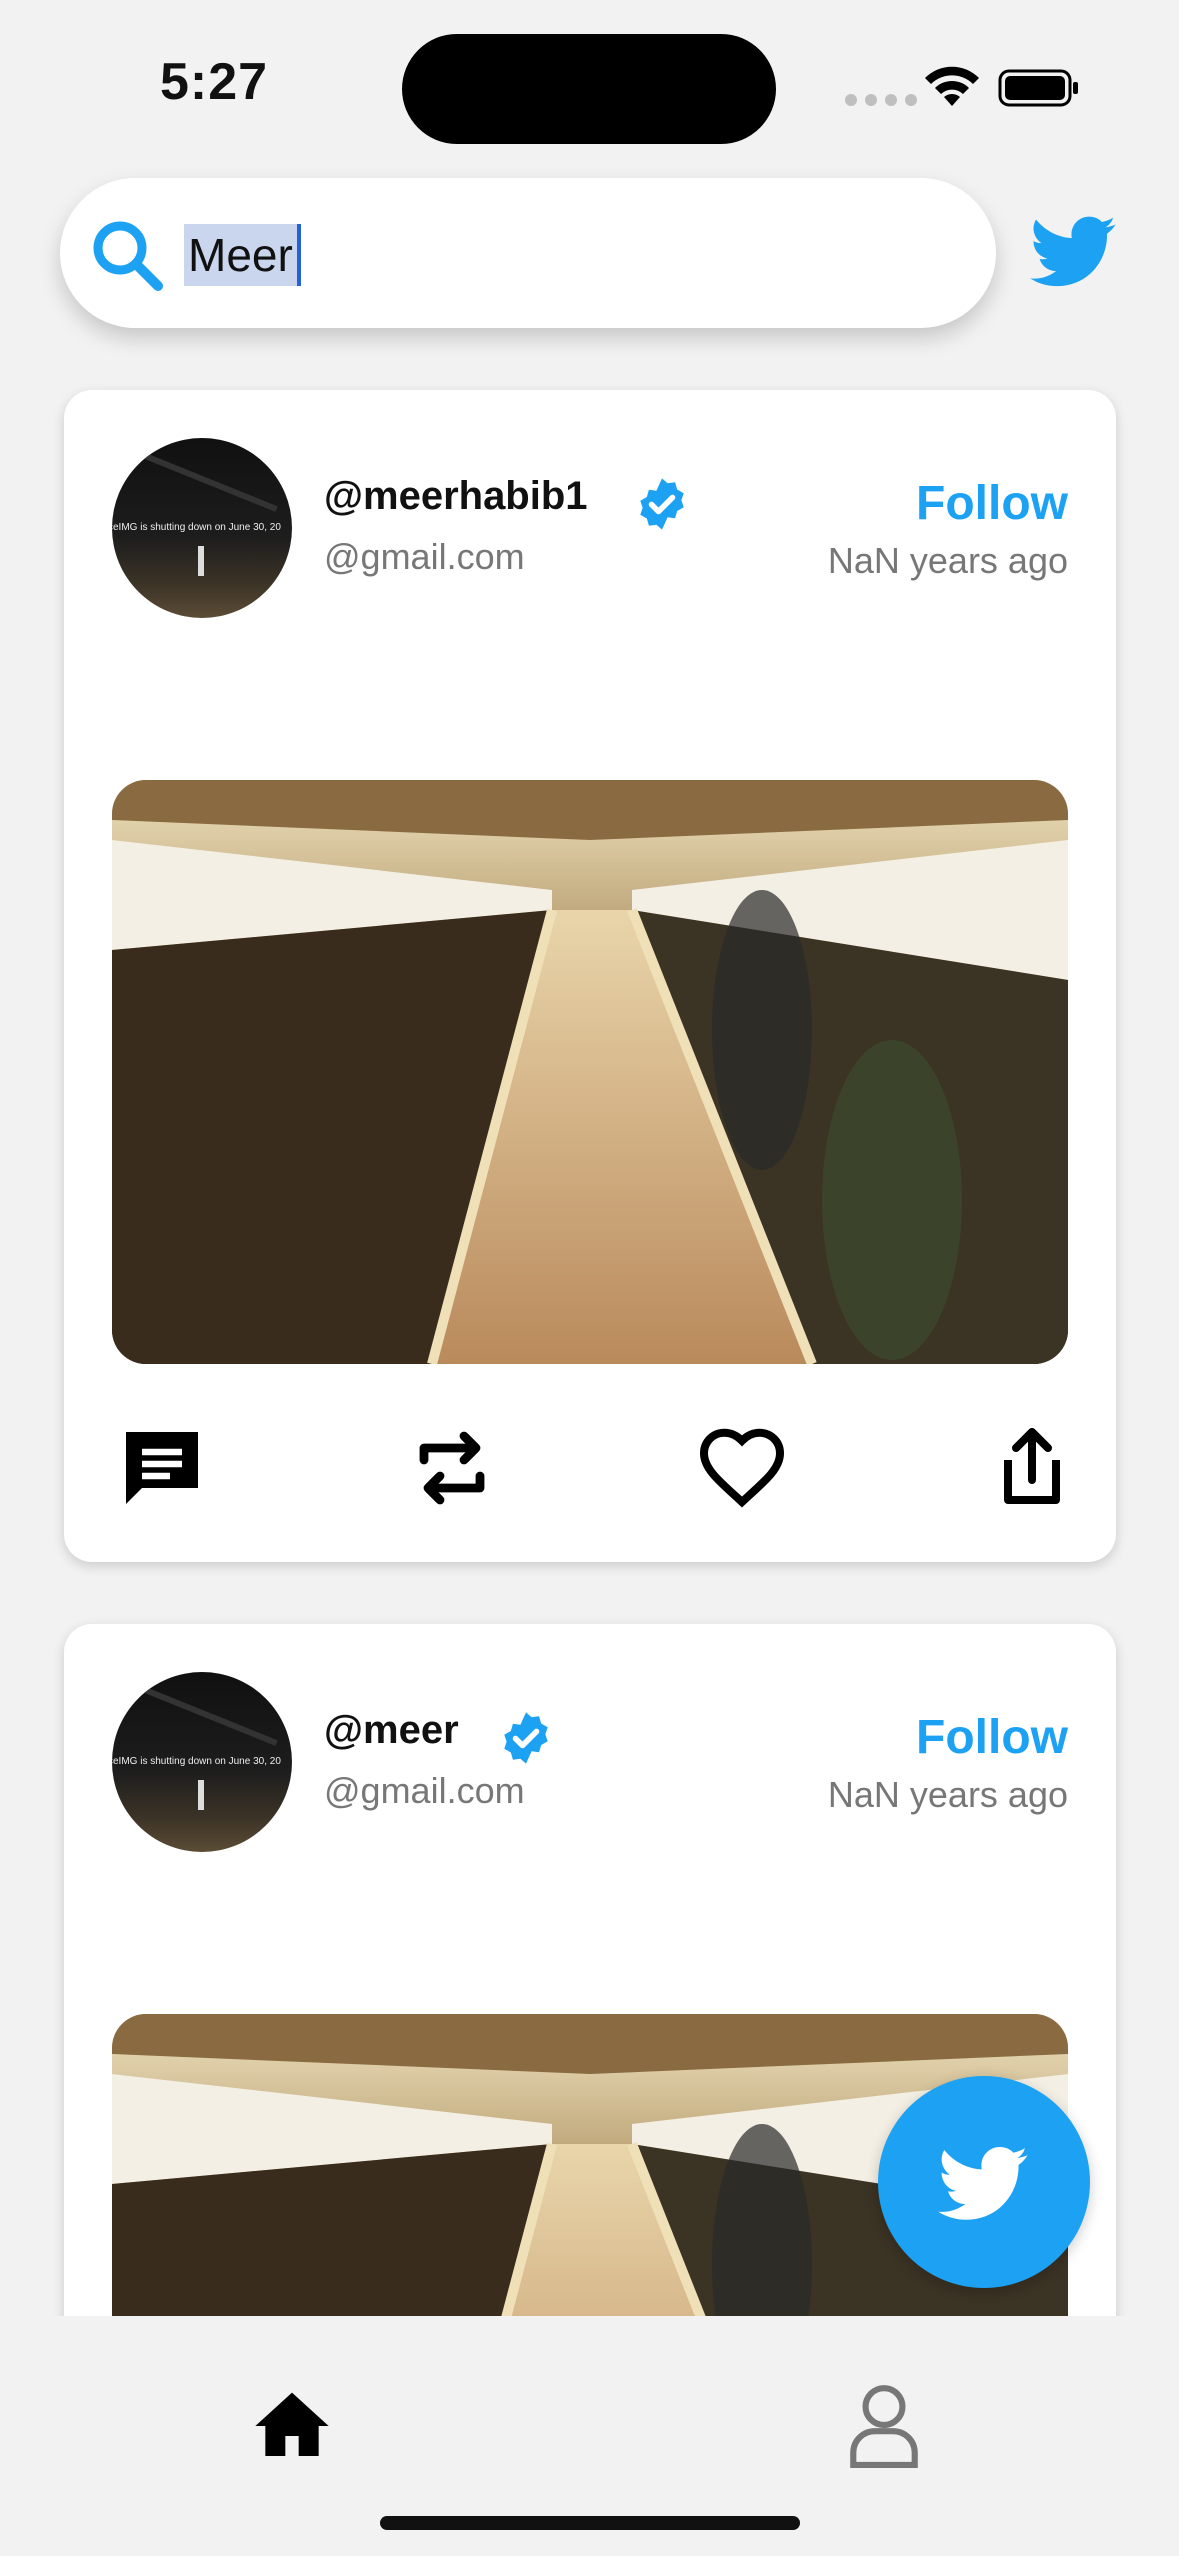  Describe the element at coordinates (452, 1468) in the screenshot. I see `retweet-icon` at that location.